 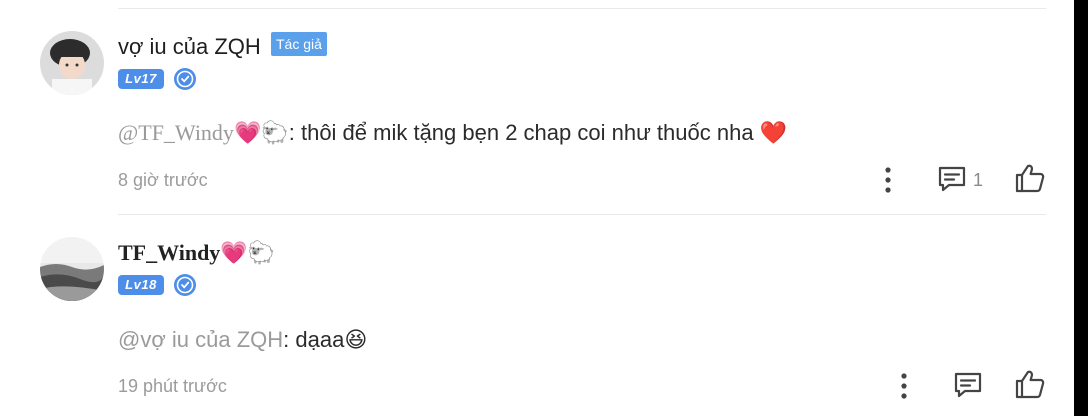 I want to click on heart-emoji: ❤️, so click(x=773, y=132).